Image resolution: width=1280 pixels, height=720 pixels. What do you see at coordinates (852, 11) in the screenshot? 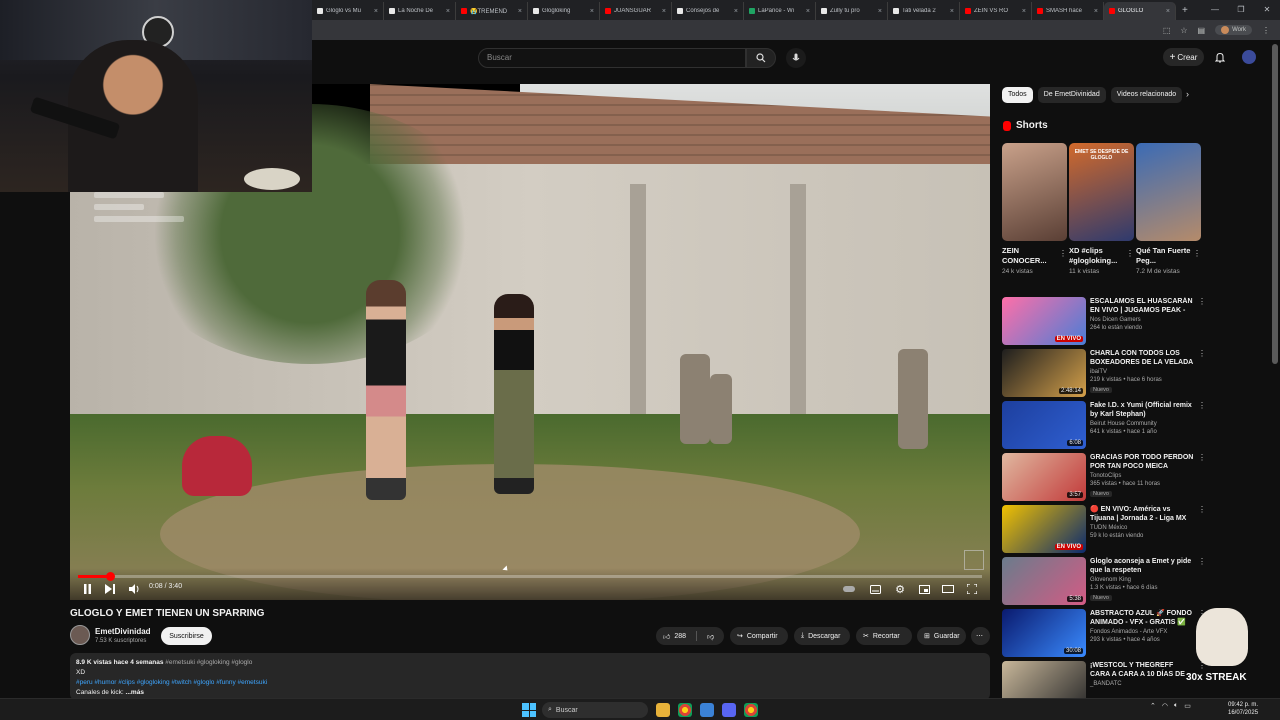
I see `browser-tab: Zully tu pro ×` at bounding box center [852, 11].